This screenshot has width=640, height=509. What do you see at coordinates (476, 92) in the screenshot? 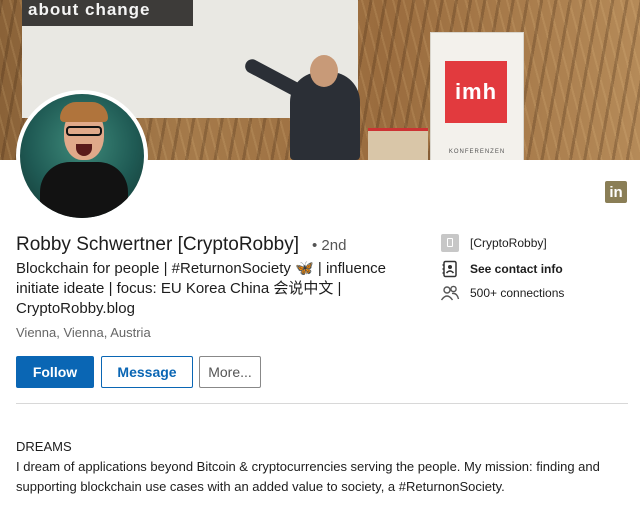
I see `stand-logo: imh` at bounding box center [476, 92].